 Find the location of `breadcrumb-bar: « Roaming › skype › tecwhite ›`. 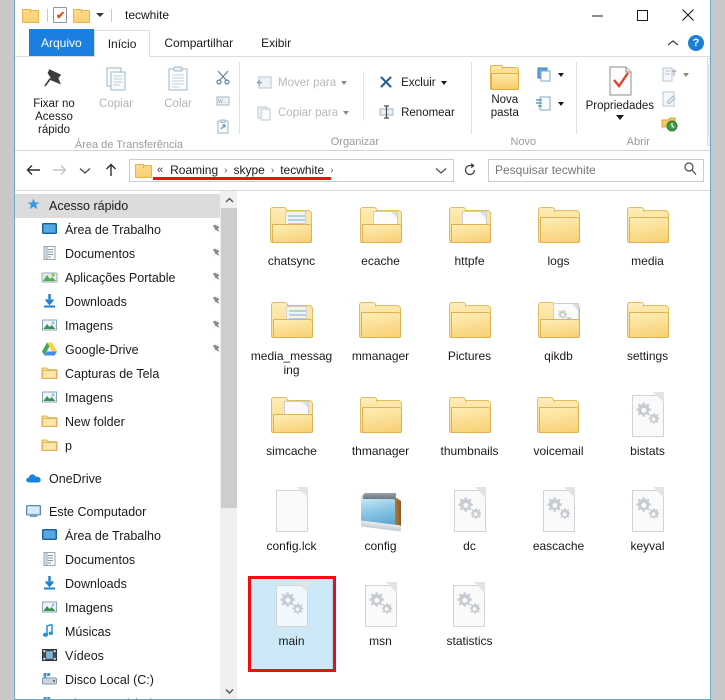

breadcrumb-bar: « Roaming › skype › tecwhite › is located at coordinates (291, 170).